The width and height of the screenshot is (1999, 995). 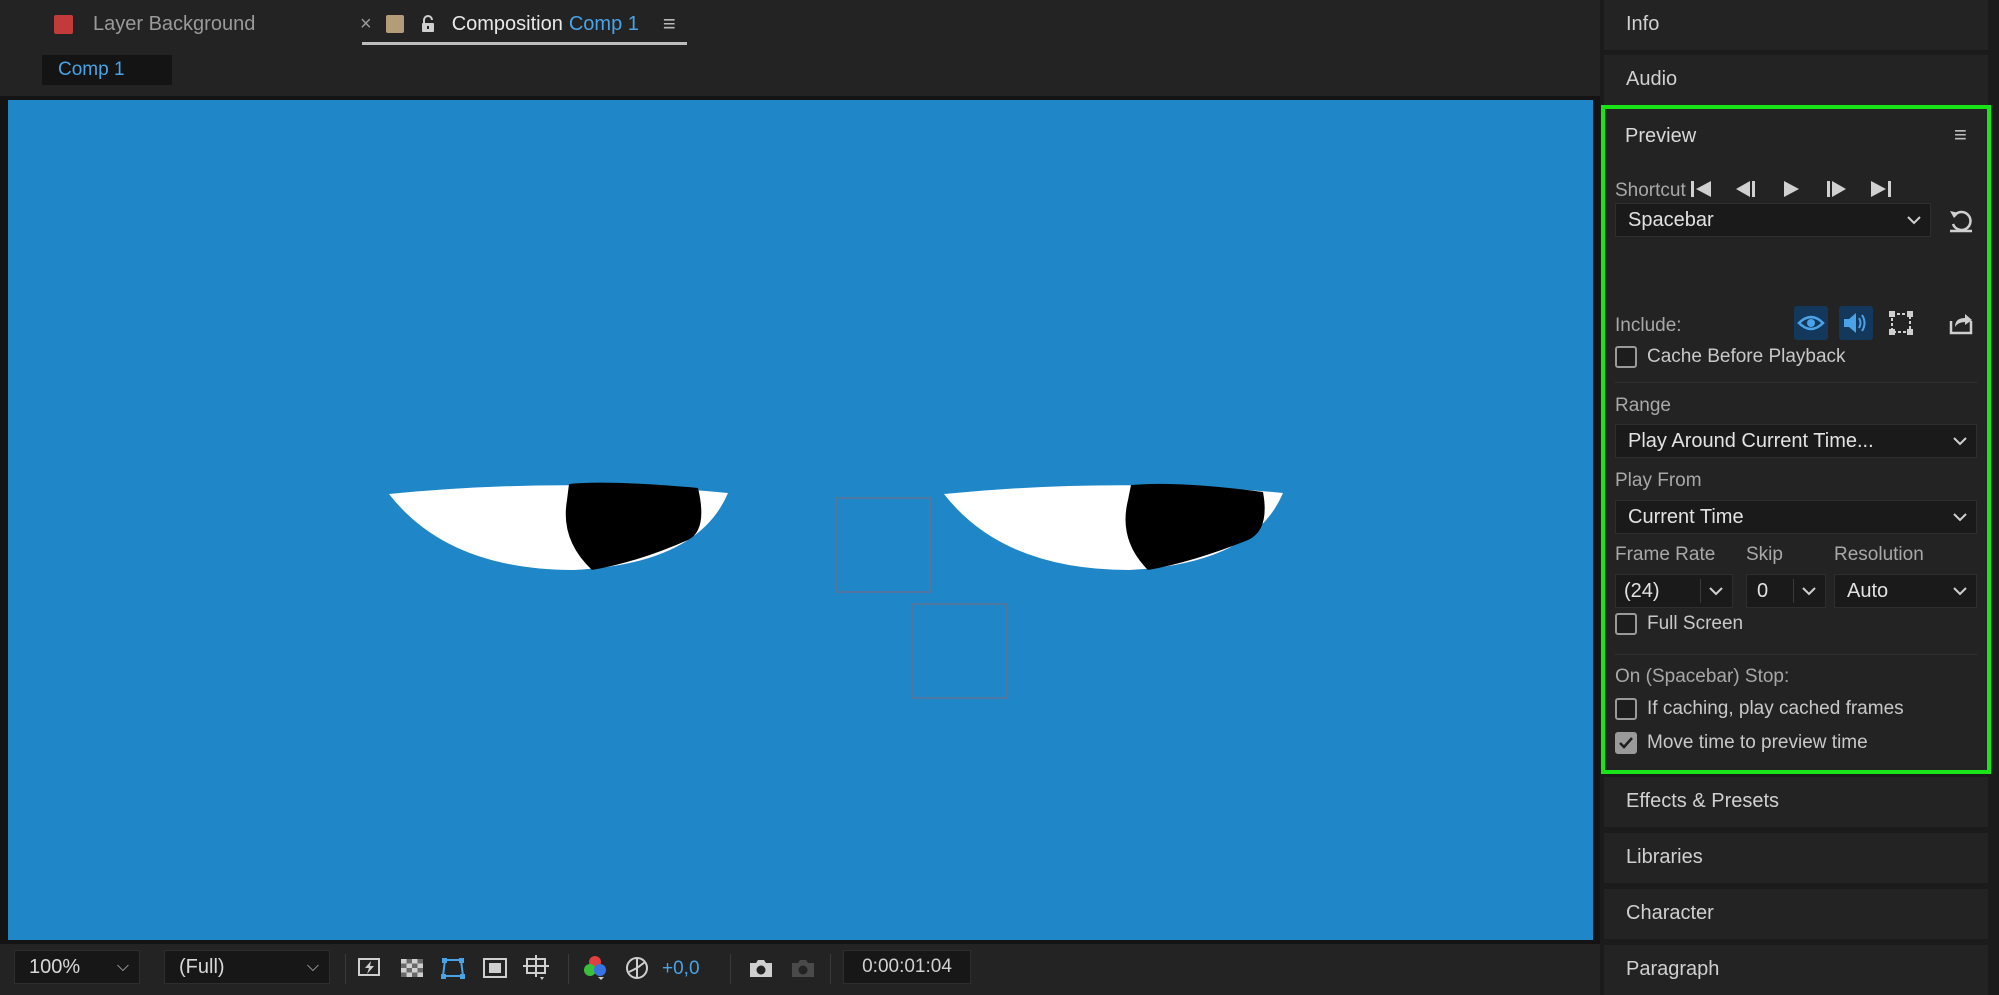 I want to click on full-screen-checkbox: Full Screen, so click(x=1679, y=624).